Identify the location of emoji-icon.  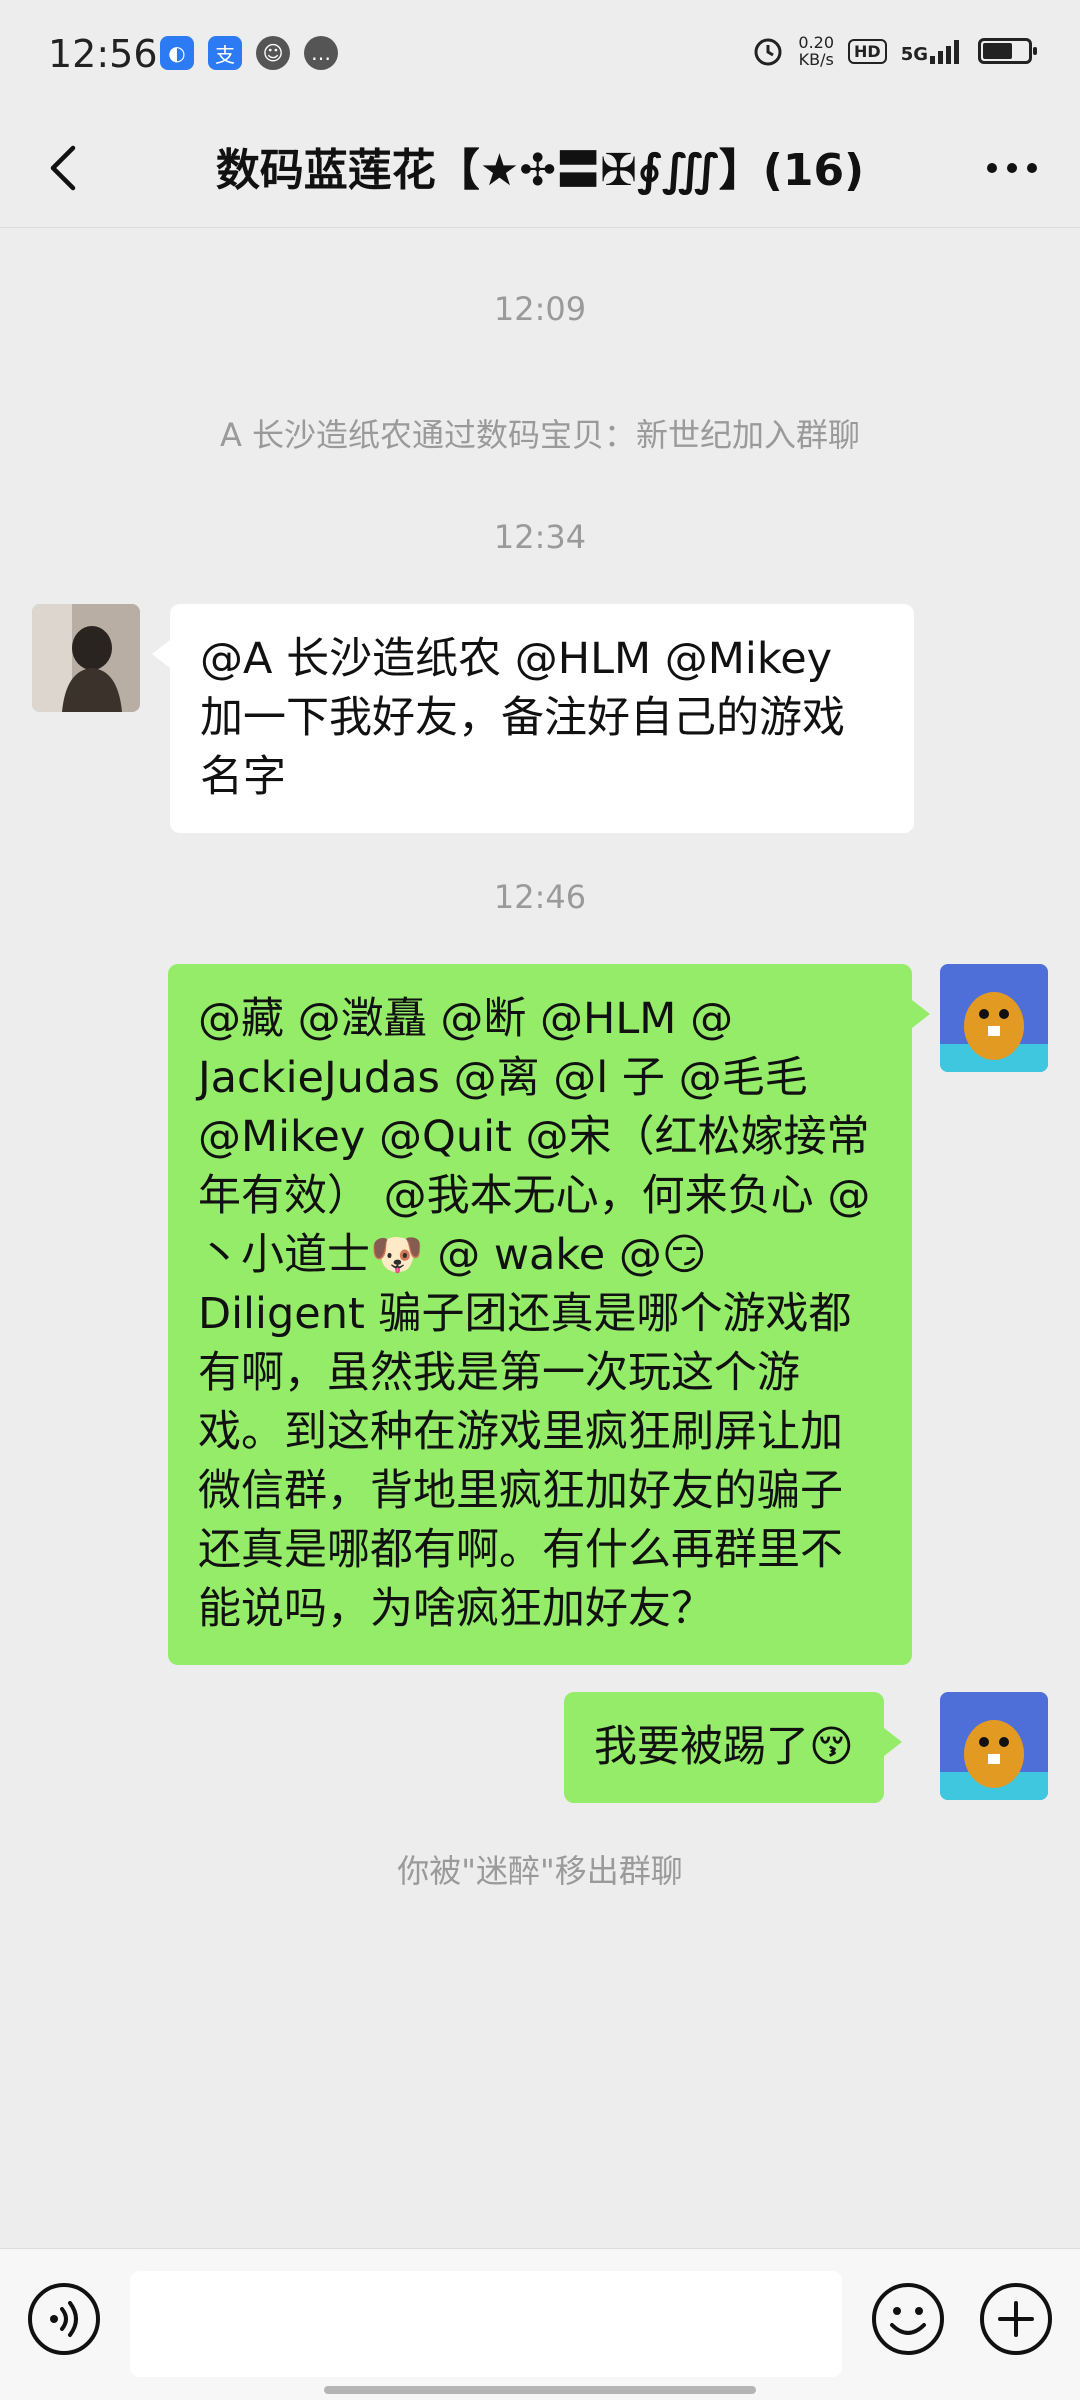
(908, 2319).